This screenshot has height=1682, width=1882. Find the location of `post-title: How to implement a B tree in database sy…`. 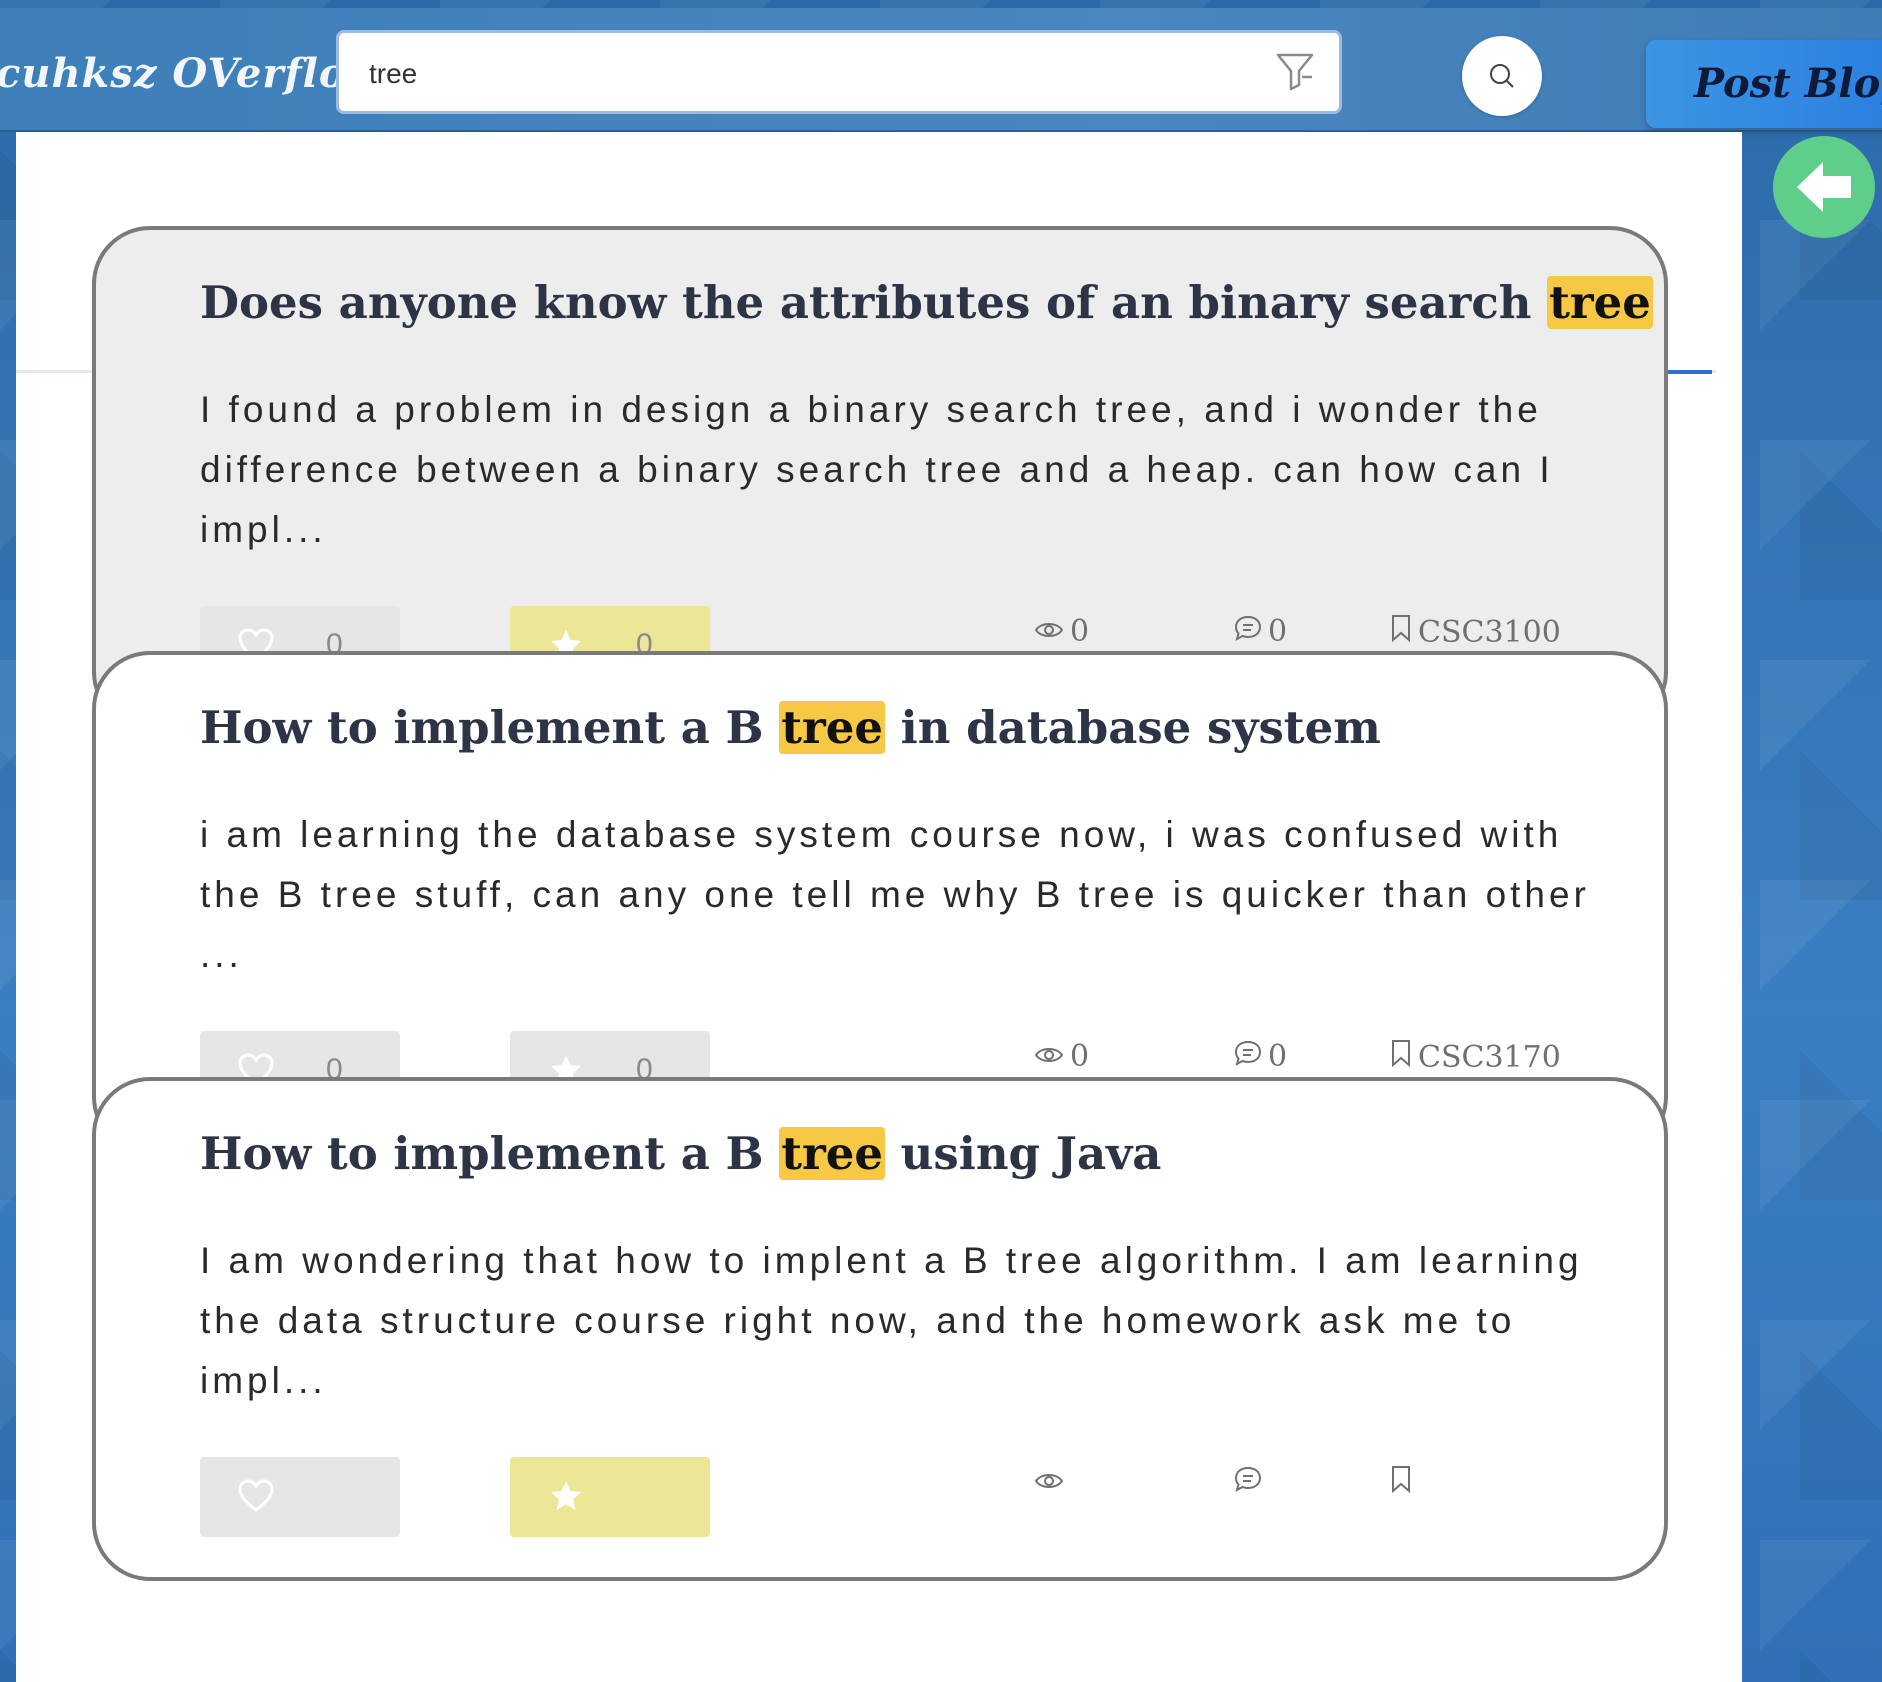

post-title: How to implement a B tree in database sy… is located at coordinates (900, 727).